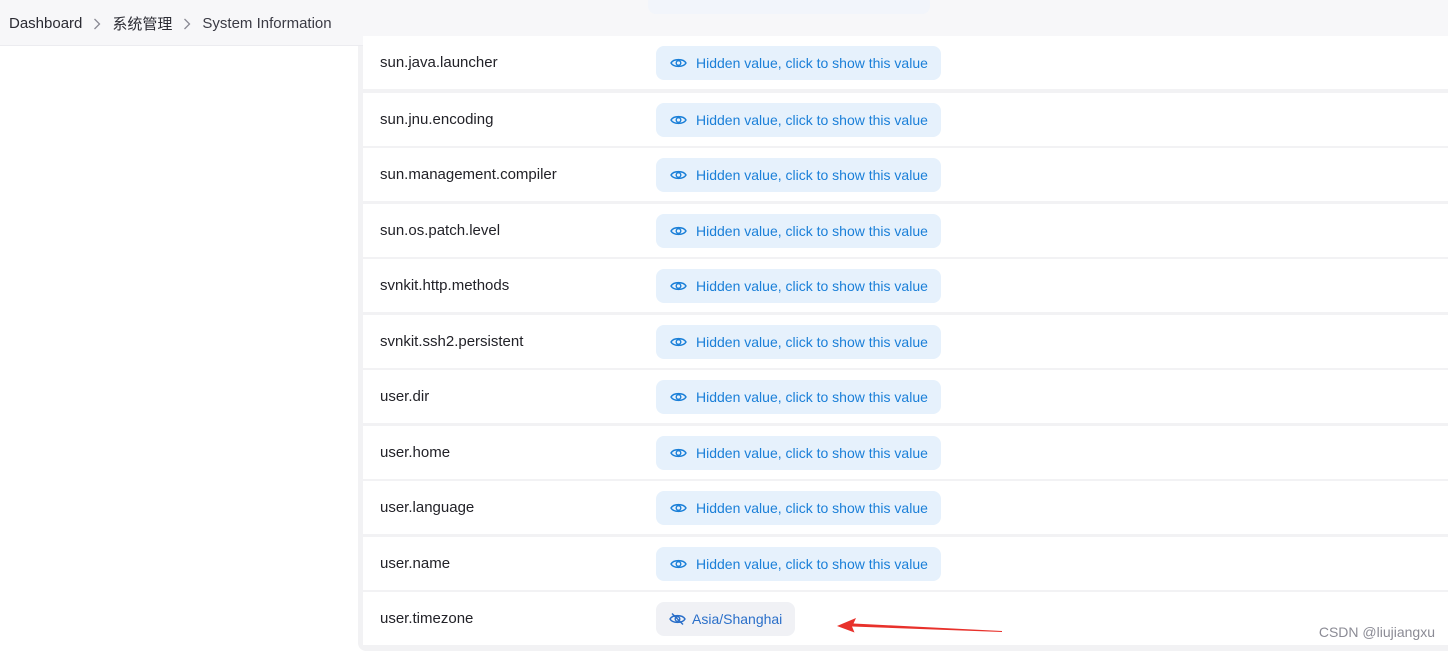 Image resolution: width=1448 pixels, height=651 pixels. What do you see at coordinates (415, 452) in the screenshot?
I see `property-key: user.home` at bounding box center [415, 452].